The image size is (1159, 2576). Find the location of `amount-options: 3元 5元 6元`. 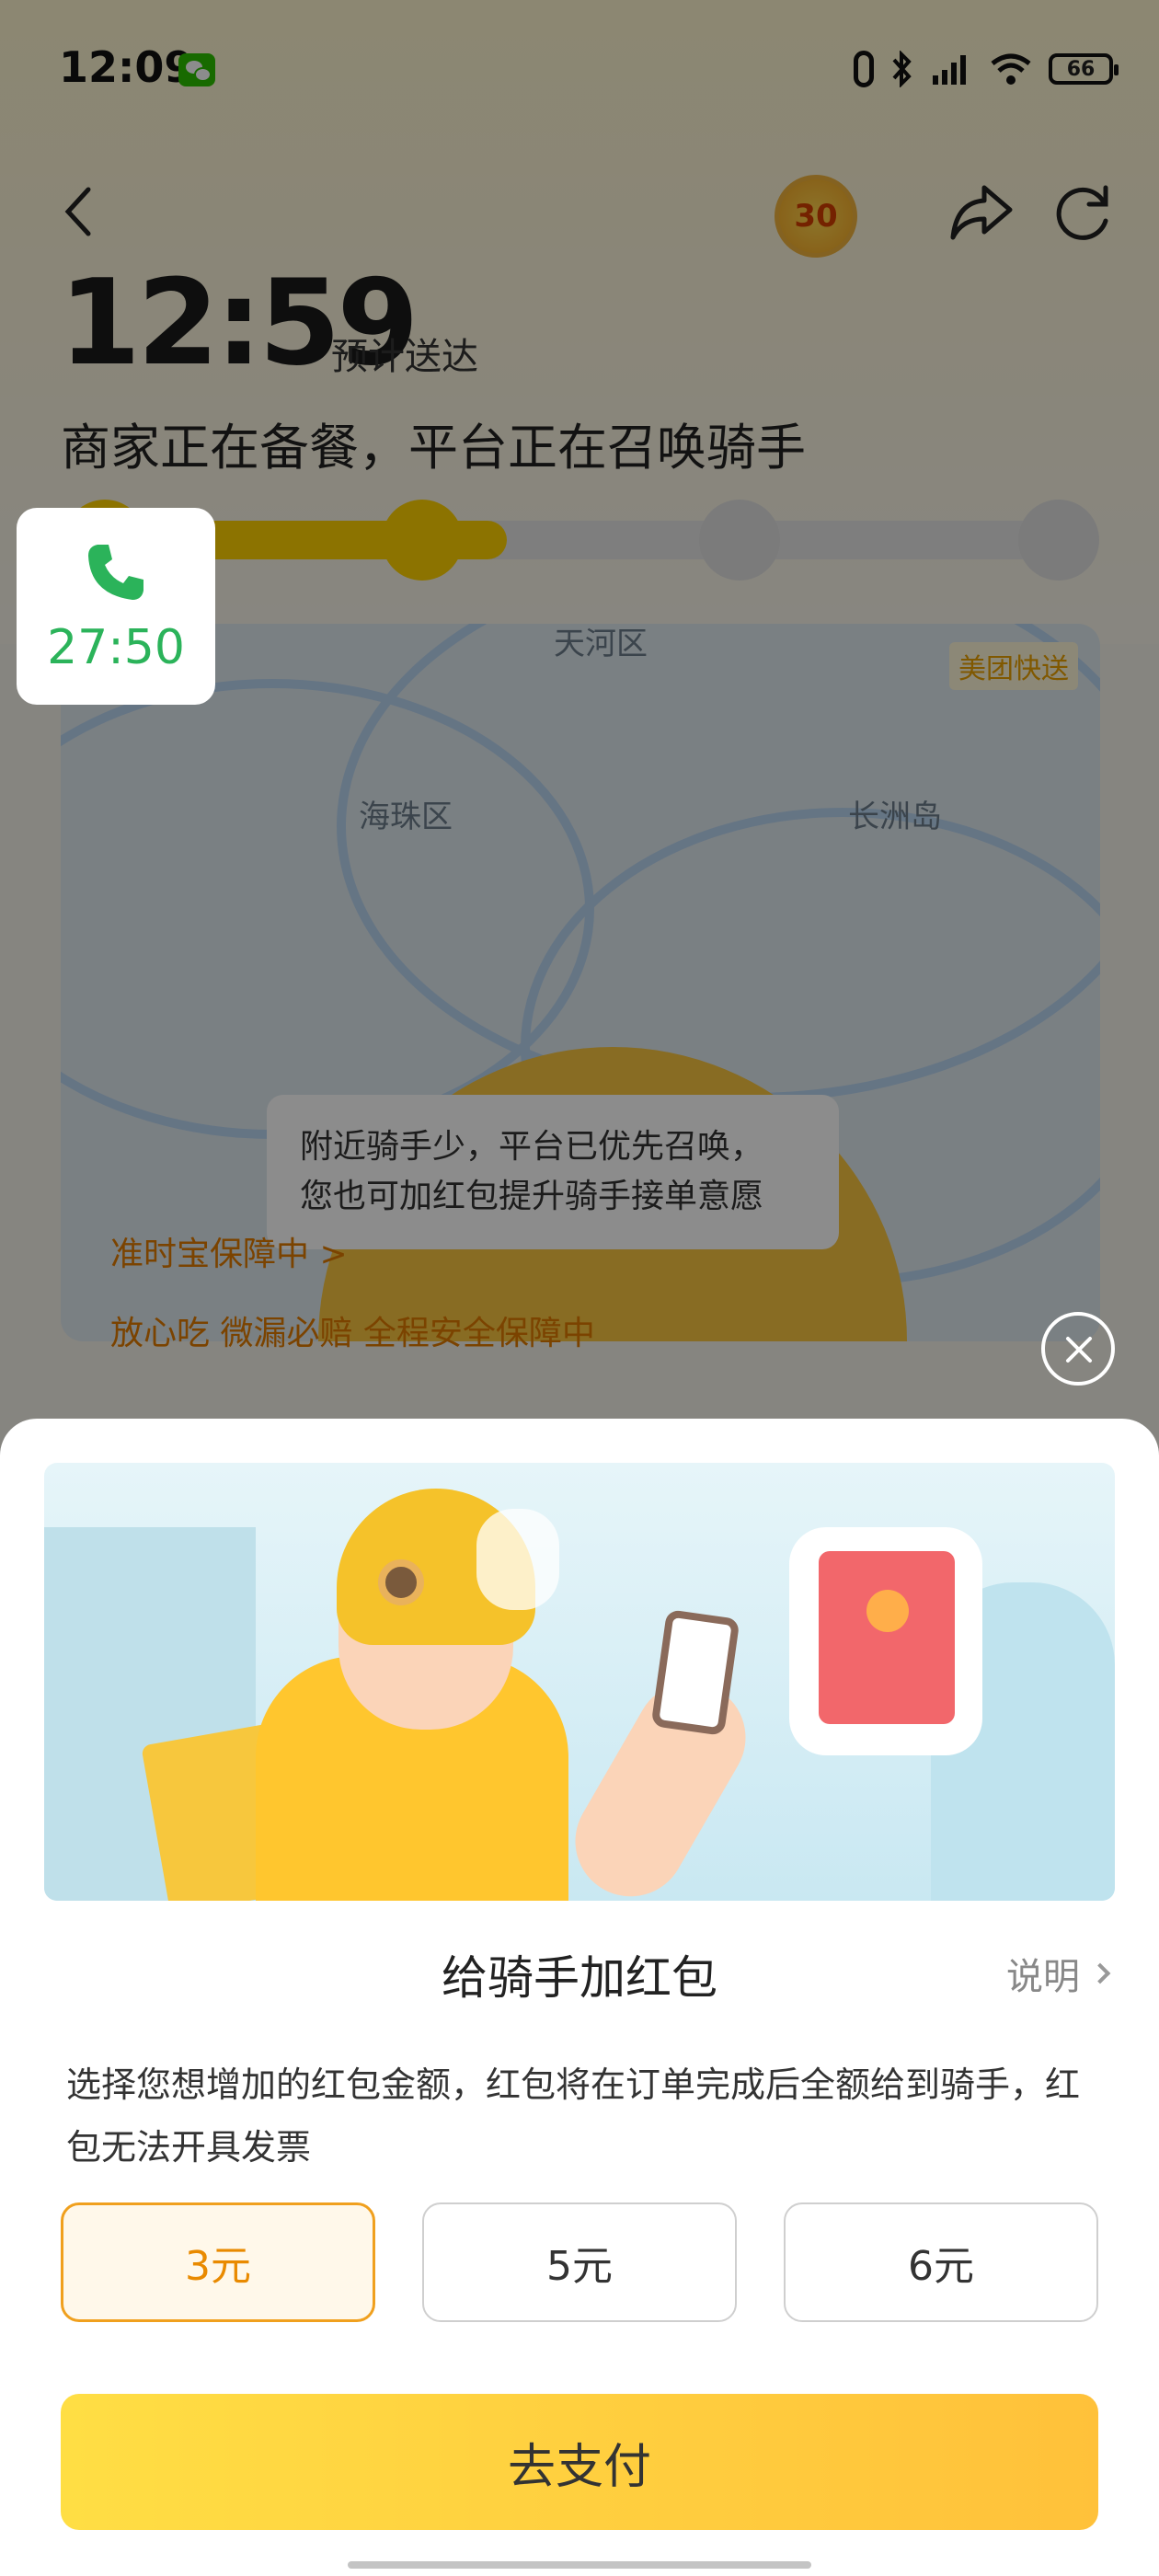

amount-options: 3元 5元 6元 is located at coordinates (579, 2262).